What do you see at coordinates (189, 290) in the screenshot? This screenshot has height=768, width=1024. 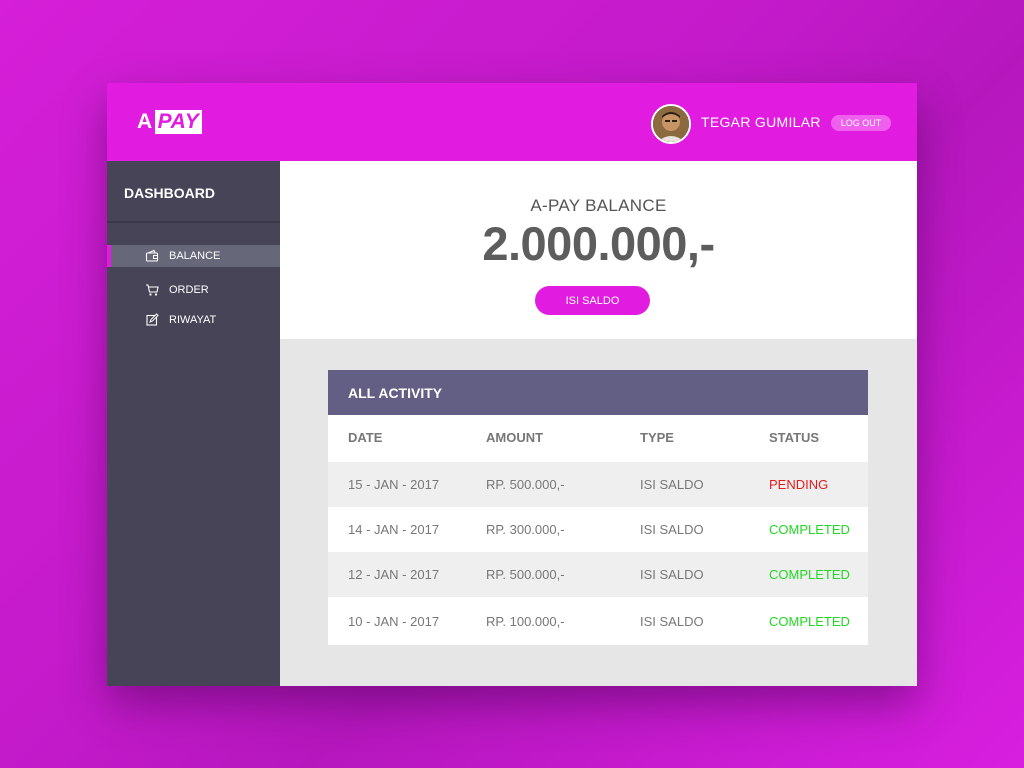 I see `sidebar-item-label: ORDER` at bounding box center [189, 290].